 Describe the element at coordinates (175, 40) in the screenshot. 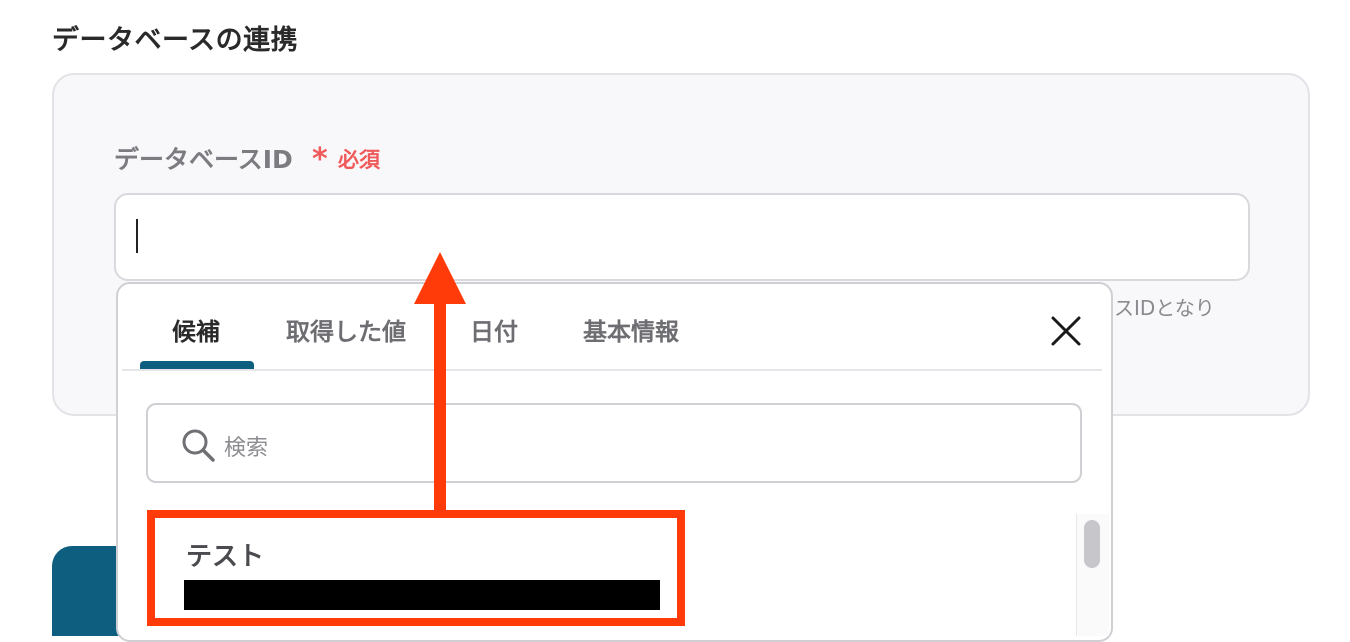

I see `section-title: データベースの連携` at that location.